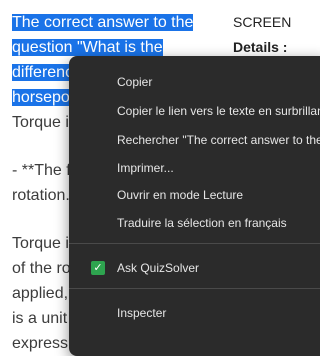 The height and width of the screenshot is (356, 320). Describe the element at coordinates (202, 223) in the screenshot. I see `menu-item-translate: Traduire la sélection en français` at that location.